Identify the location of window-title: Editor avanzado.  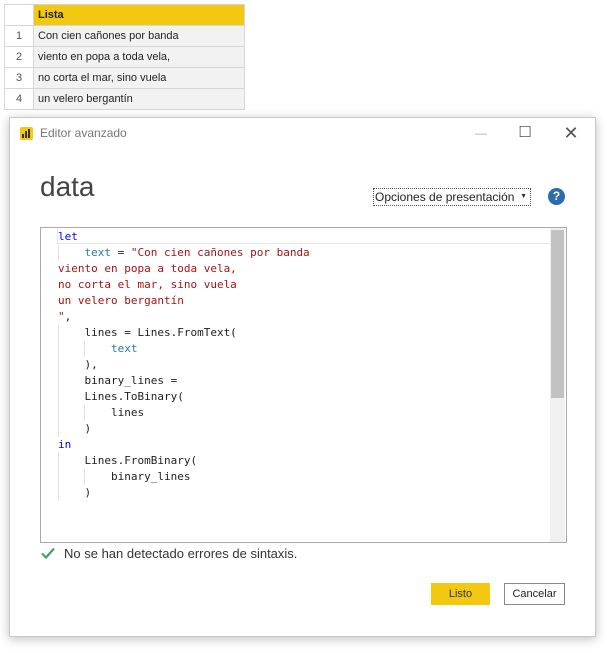
(83, 133).